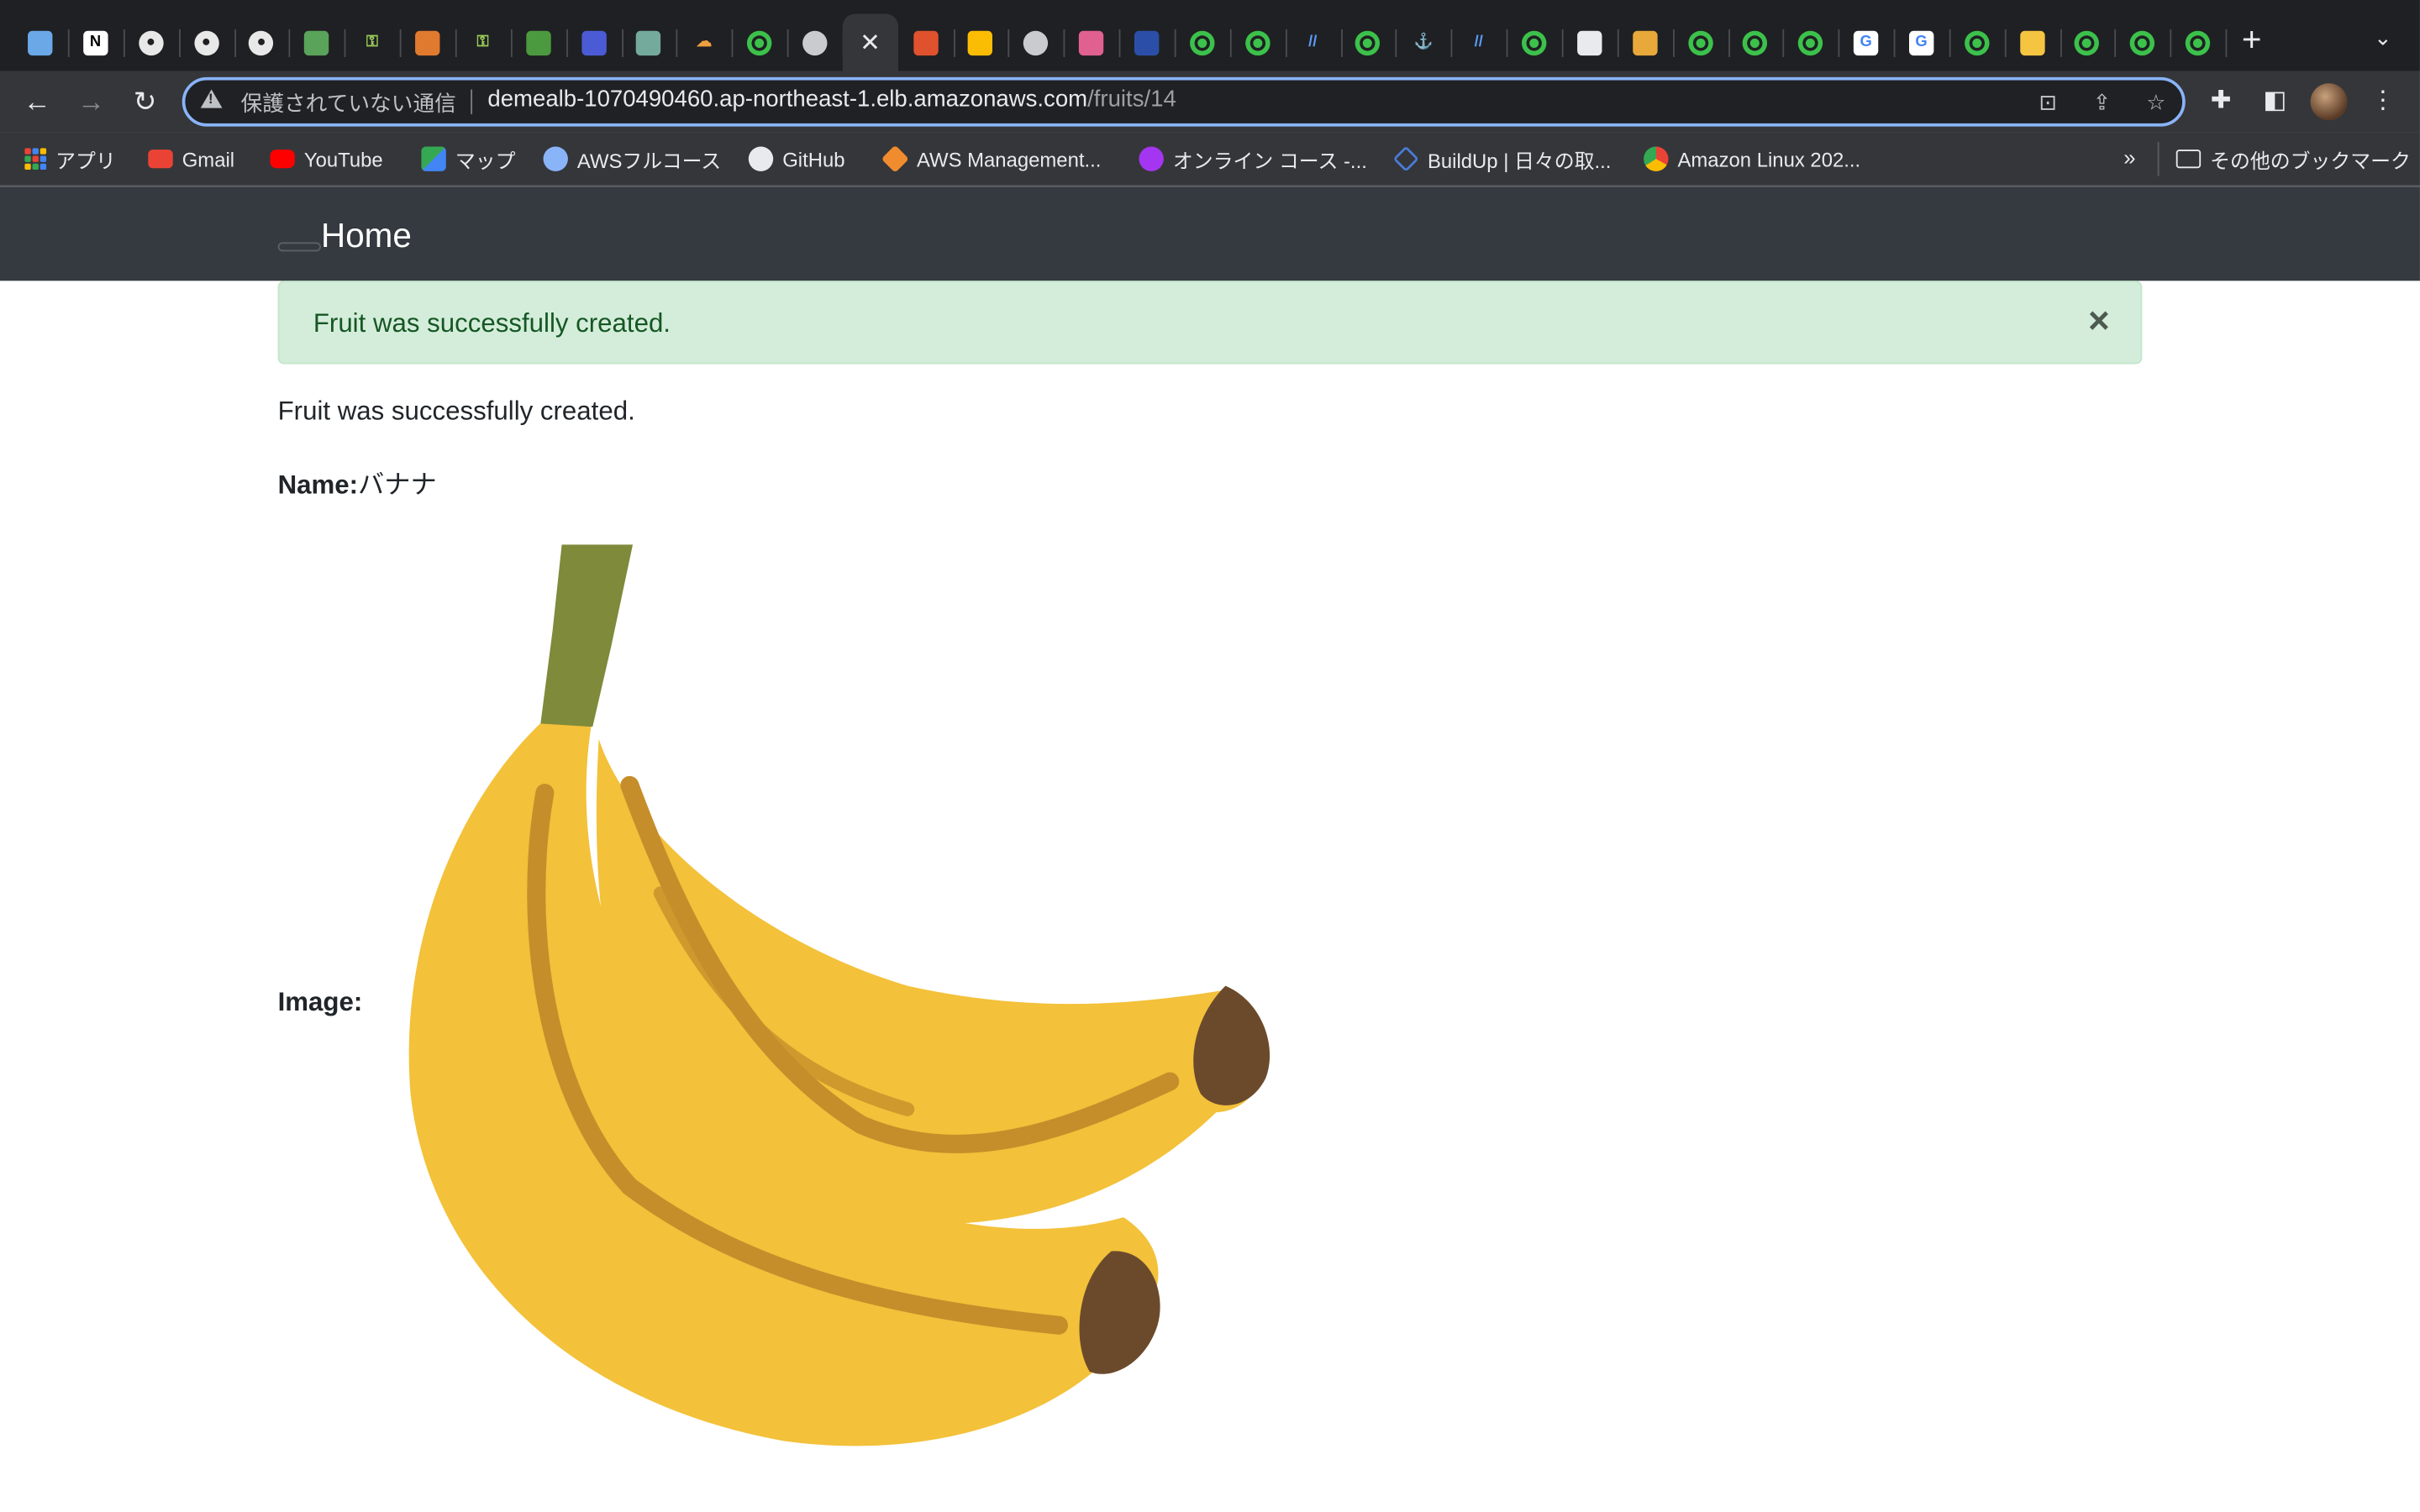  What do you see at coordinates (70, 159) in the screenshot?
I see `bookmark-apps: アプリ` at bounding box center [70, 159].